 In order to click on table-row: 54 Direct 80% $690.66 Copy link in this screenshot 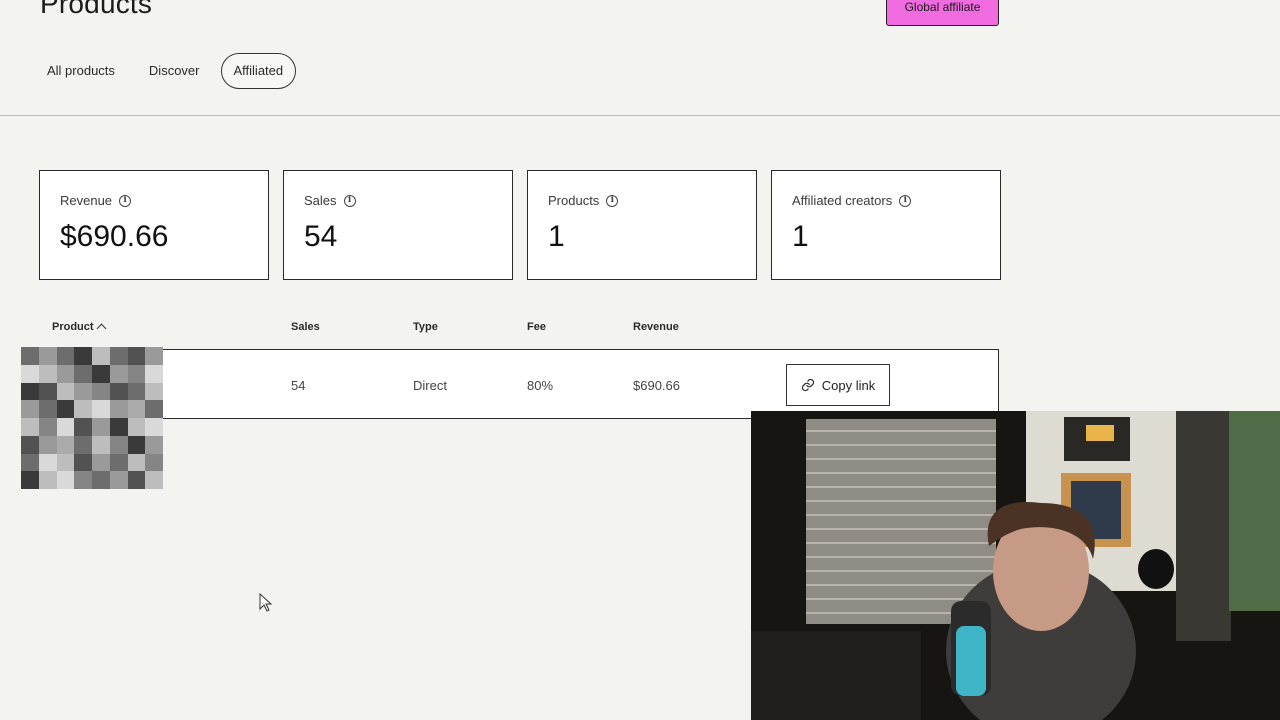, I will do `click(518, 384)`.